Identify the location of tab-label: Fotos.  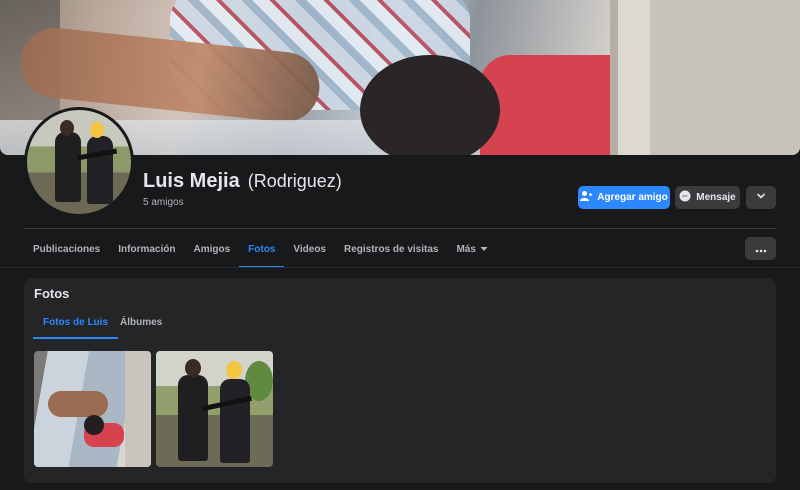
(262, 249).